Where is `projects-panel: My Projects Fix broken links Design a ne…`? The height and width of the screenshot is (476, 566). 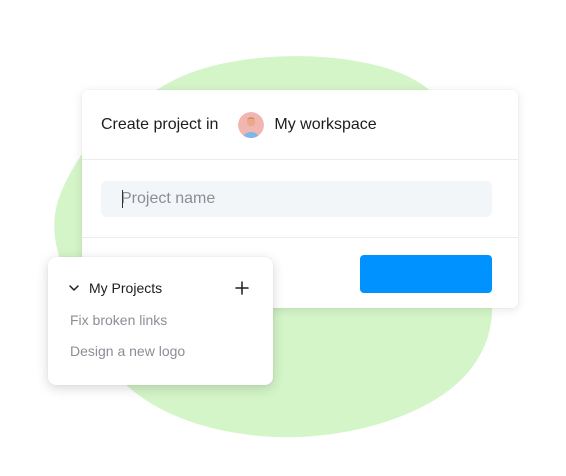 projects-panel: My Projects Fix broken links Design a ne… is located at coordinates (160, 321).